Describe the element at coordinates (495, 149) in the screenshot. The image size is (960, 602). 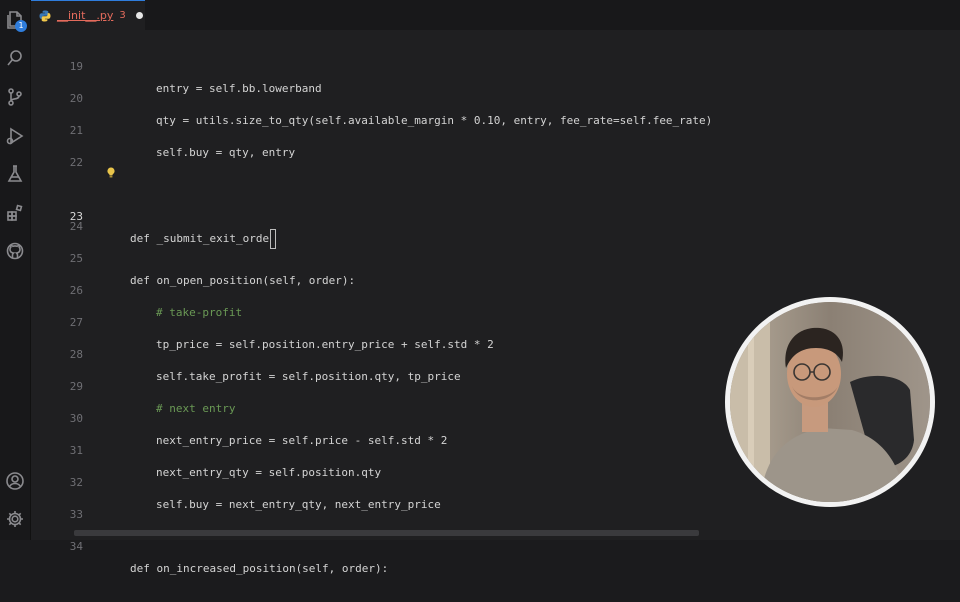
I see `code-line: 22` at that location.